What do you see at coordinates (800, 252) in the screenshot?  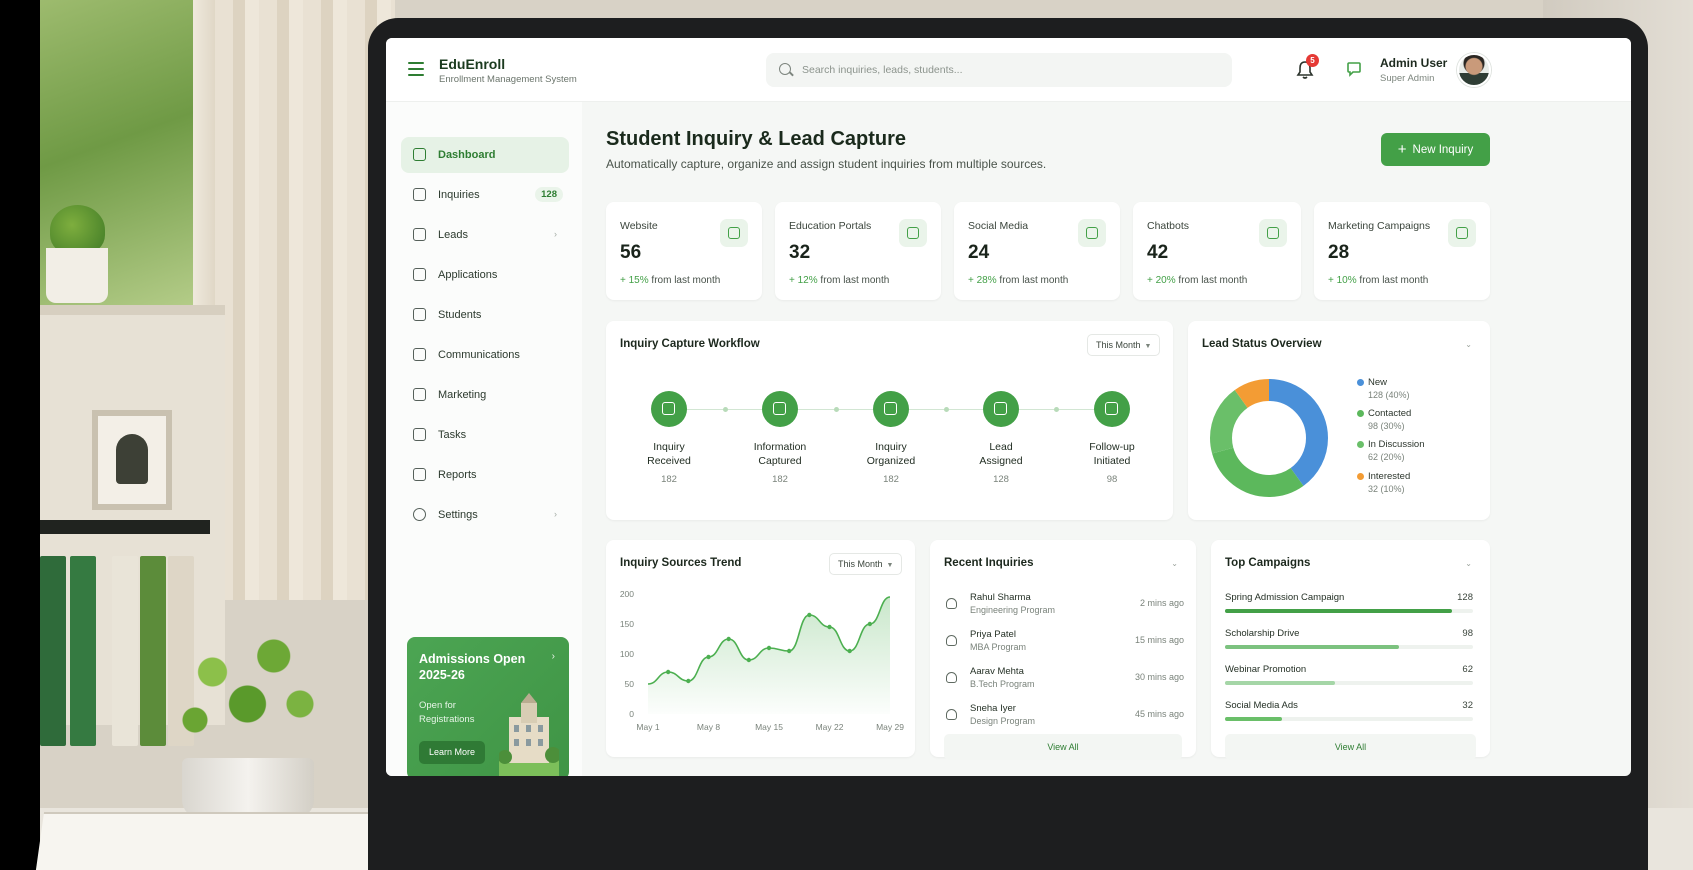 I see `stat-value: 32` at bounding box center [800, 252].